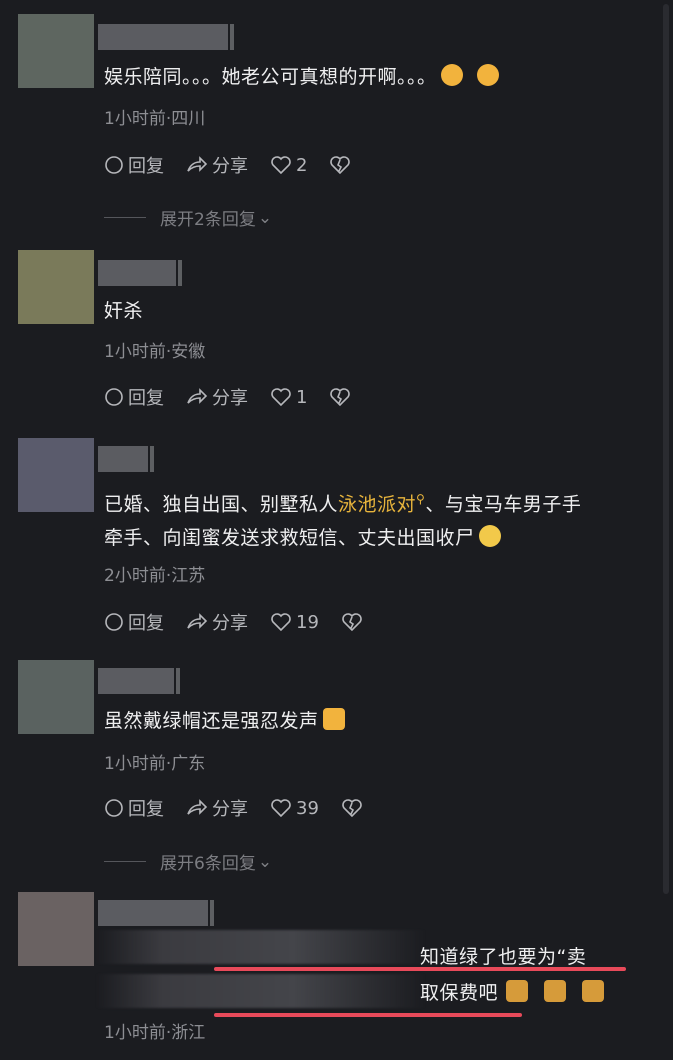 This screenshot has height=1060, width=673. Describe the element at coordinates (155, 1033) in the screenshot. I see `comment-meta: 1小时前·浙江` at that location.